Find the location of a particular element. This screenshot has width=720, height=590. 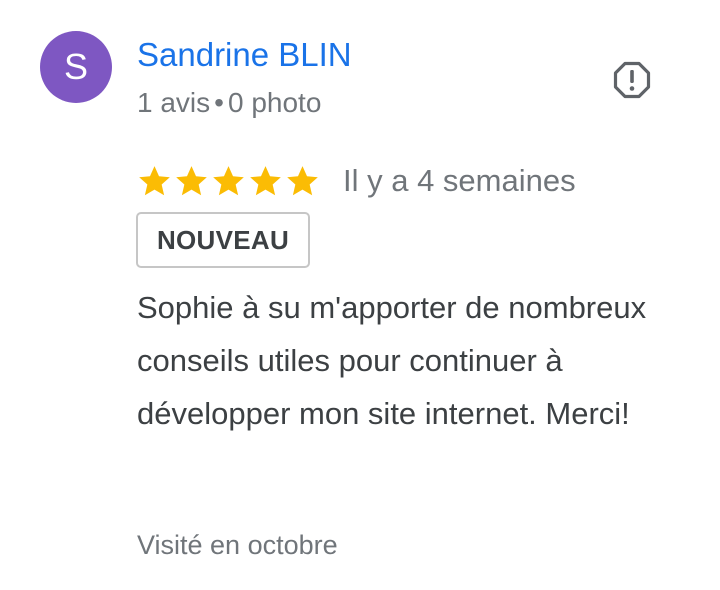

avatar: S is located at coordinates (76, 67).